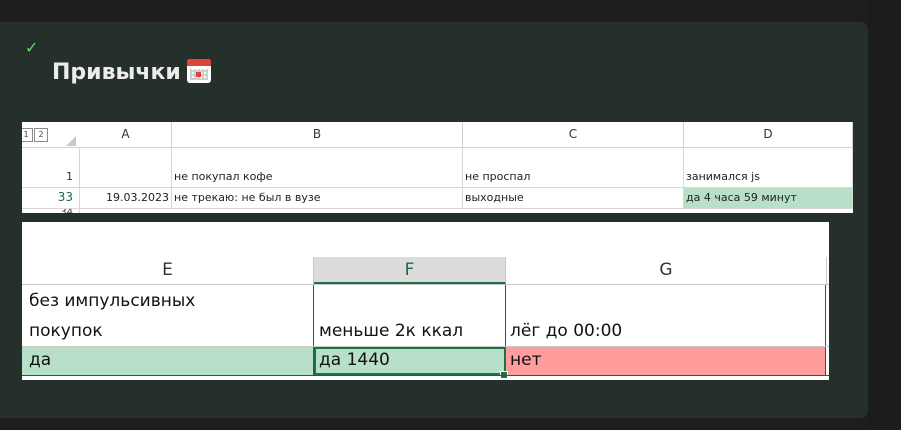  I want to click on cell-e1-line1: без импульсивных, so click(112, 301).